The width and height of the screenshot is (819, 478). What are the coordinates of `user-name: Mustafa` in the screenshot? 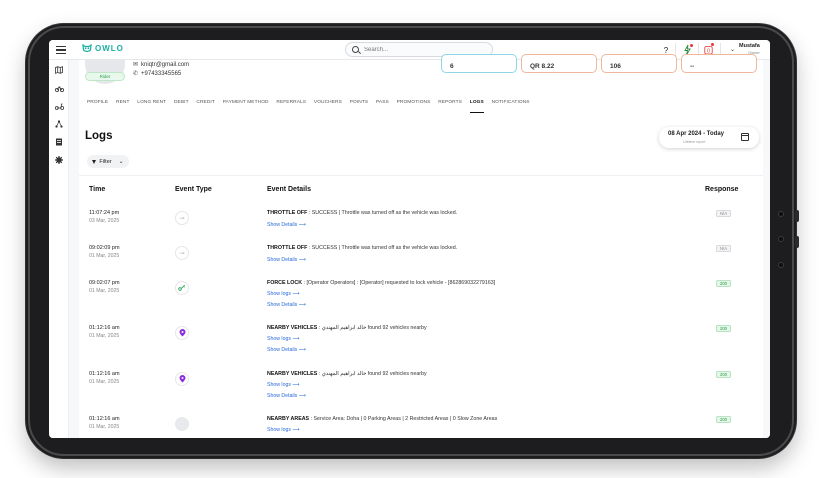 It's located at (749, 46).